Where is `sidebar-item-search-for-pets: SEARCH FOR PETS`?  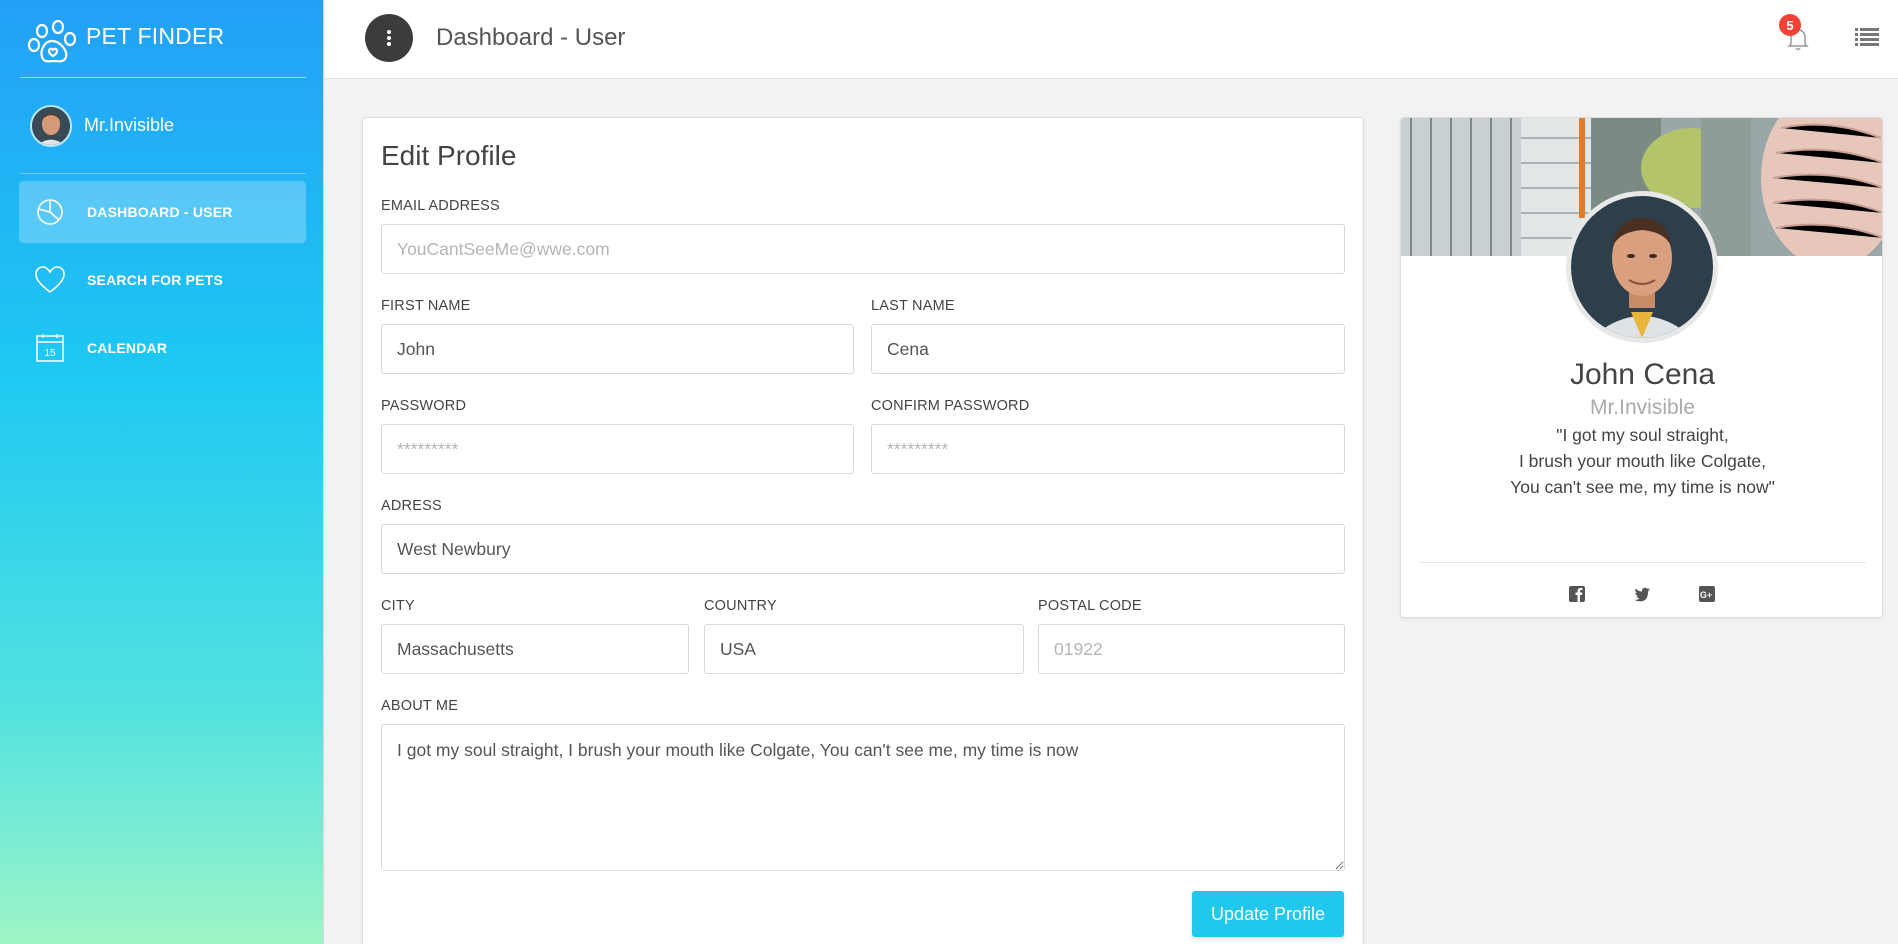
sidebar-item-search-for-pets: SEARCH FOR PETS is located at coordinates (162, 280).